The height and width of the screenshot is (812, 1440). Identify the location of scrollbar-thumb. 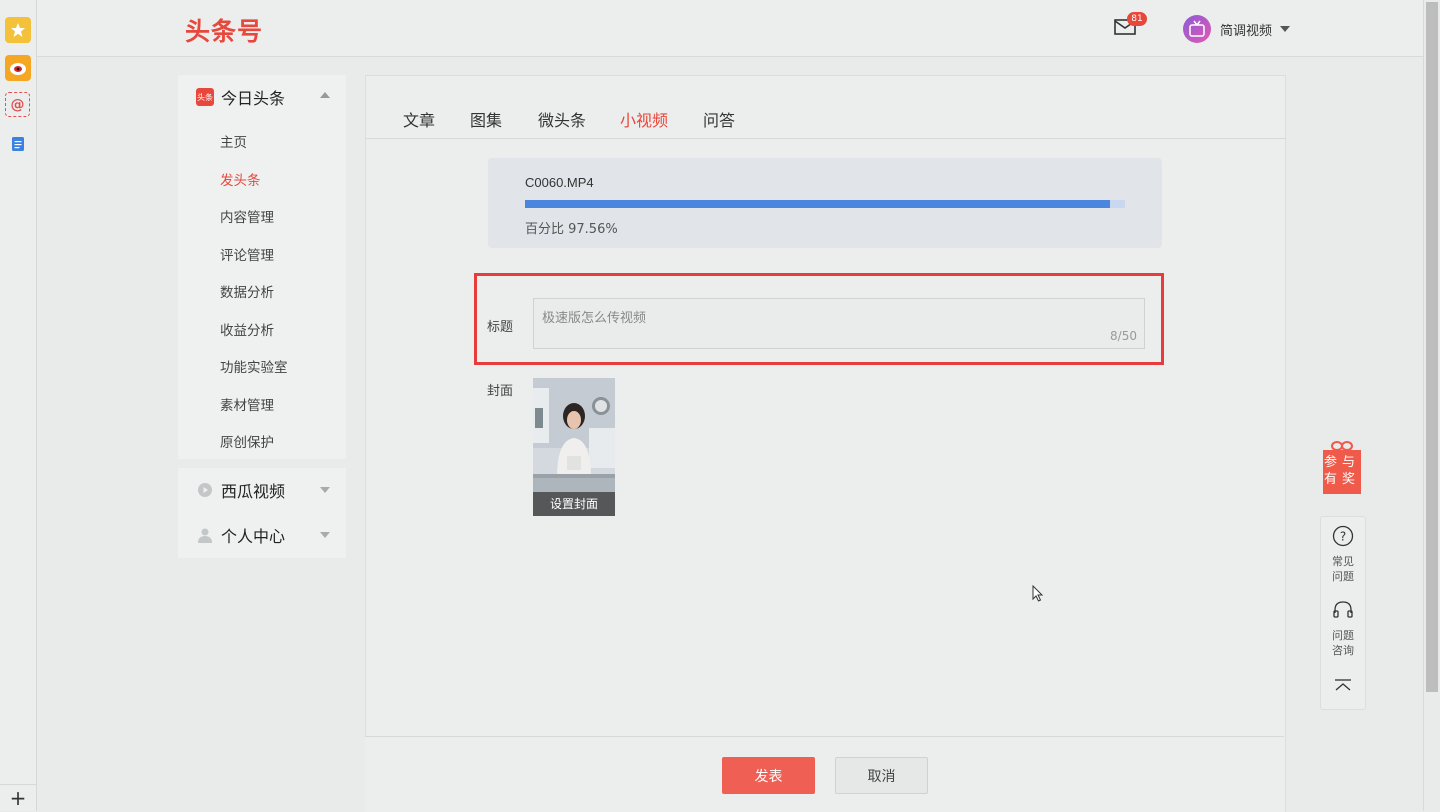
(1432, 347).